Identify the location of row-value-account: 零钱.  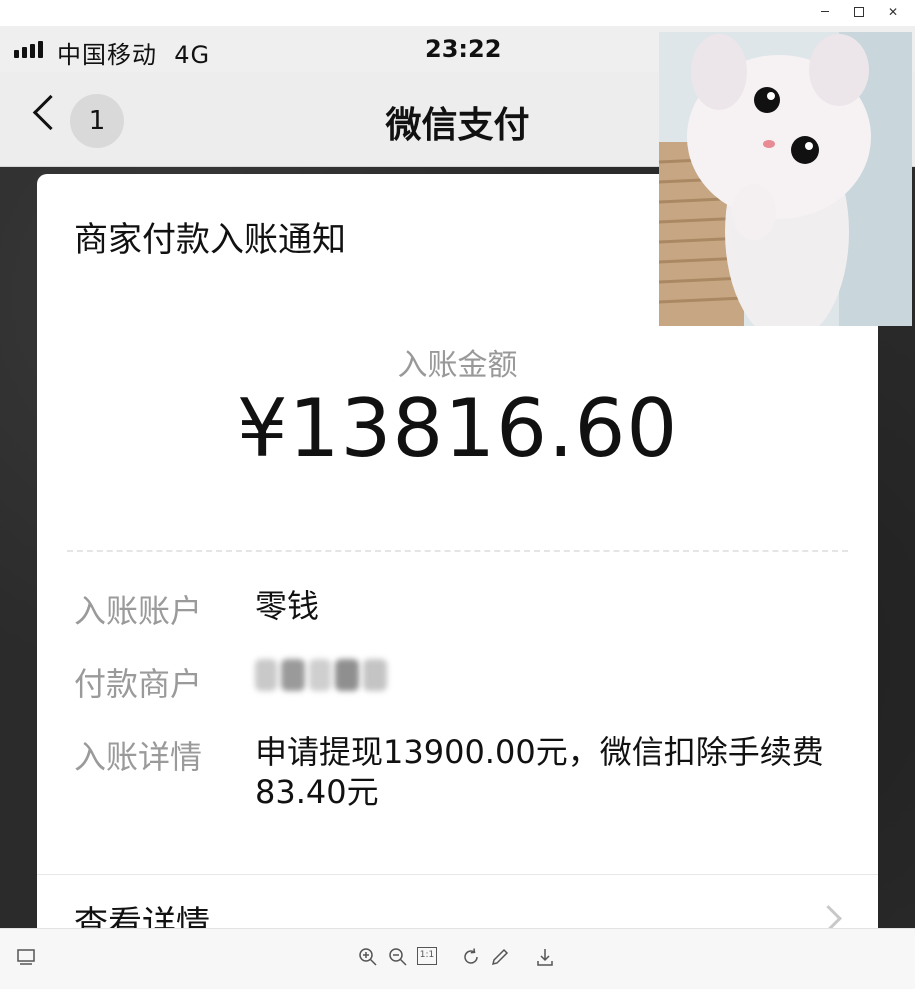
(287, 606).